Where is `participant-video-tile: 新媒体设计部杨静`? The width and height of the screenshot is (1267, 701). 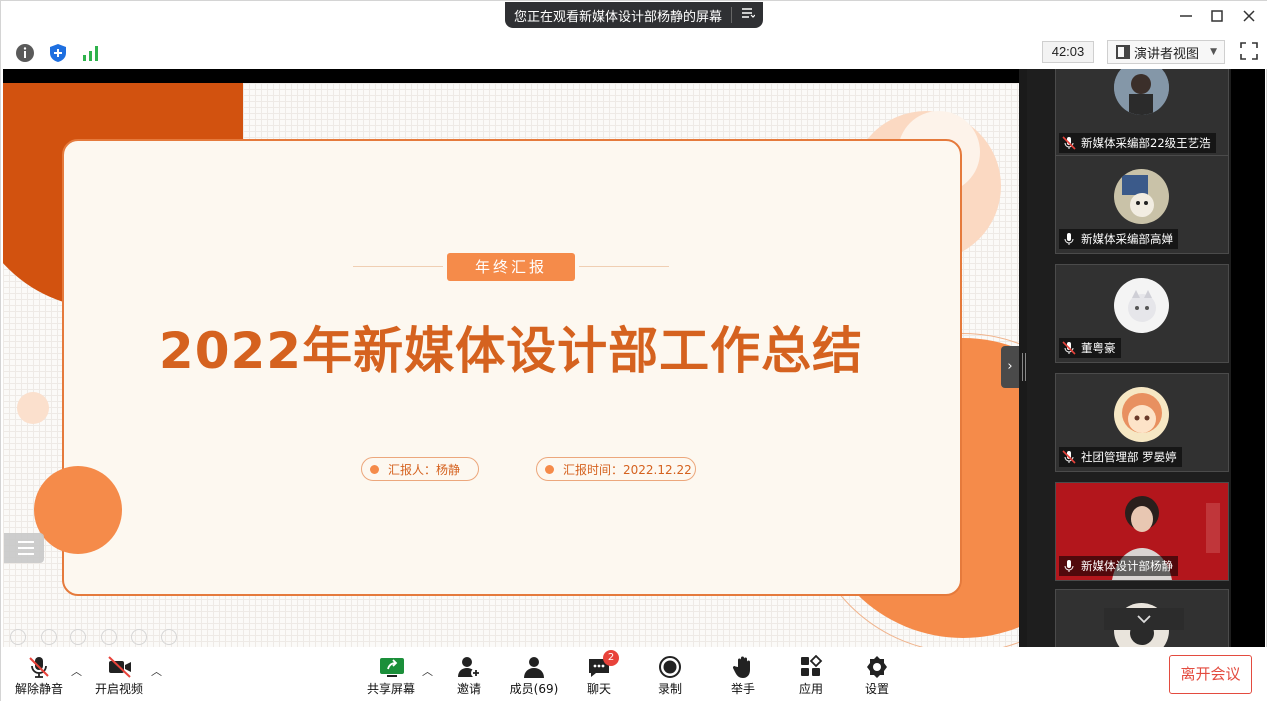
participant-video-tile: 新媒体设计部杨静 is located at coordinates (1142, 531).